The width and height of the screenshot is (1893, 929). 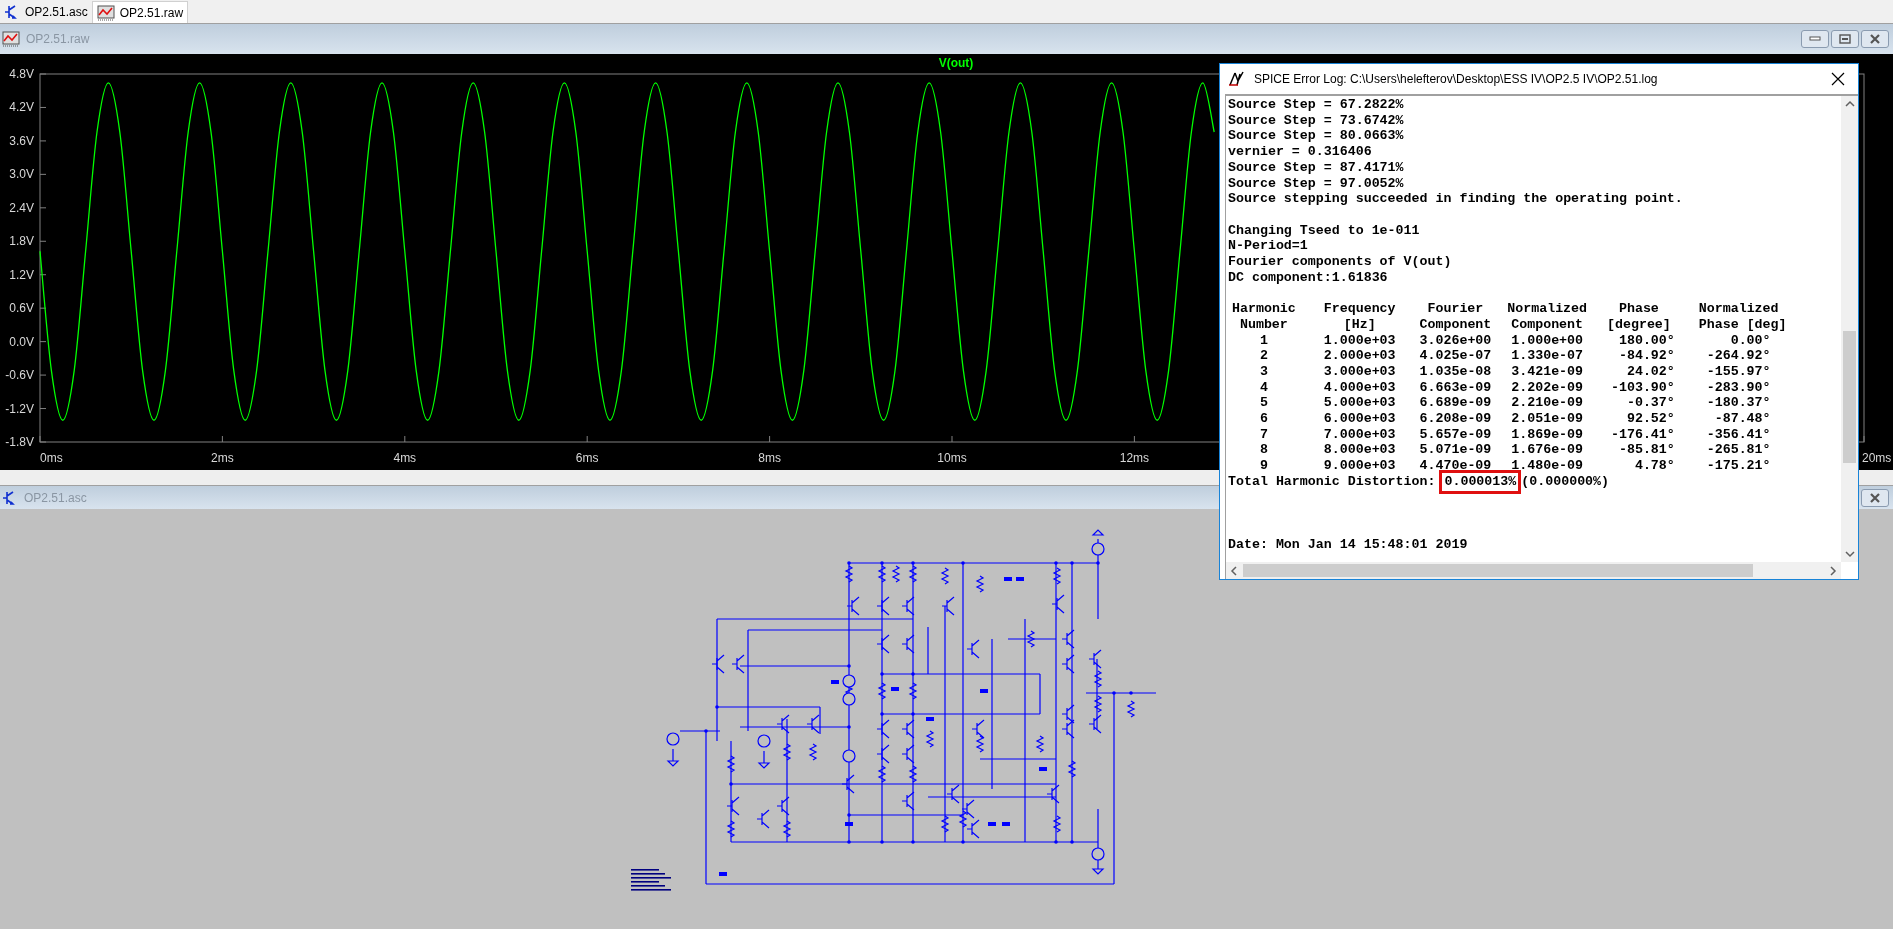 I want to click on column-header: Component, so click(x=1455, y=324).